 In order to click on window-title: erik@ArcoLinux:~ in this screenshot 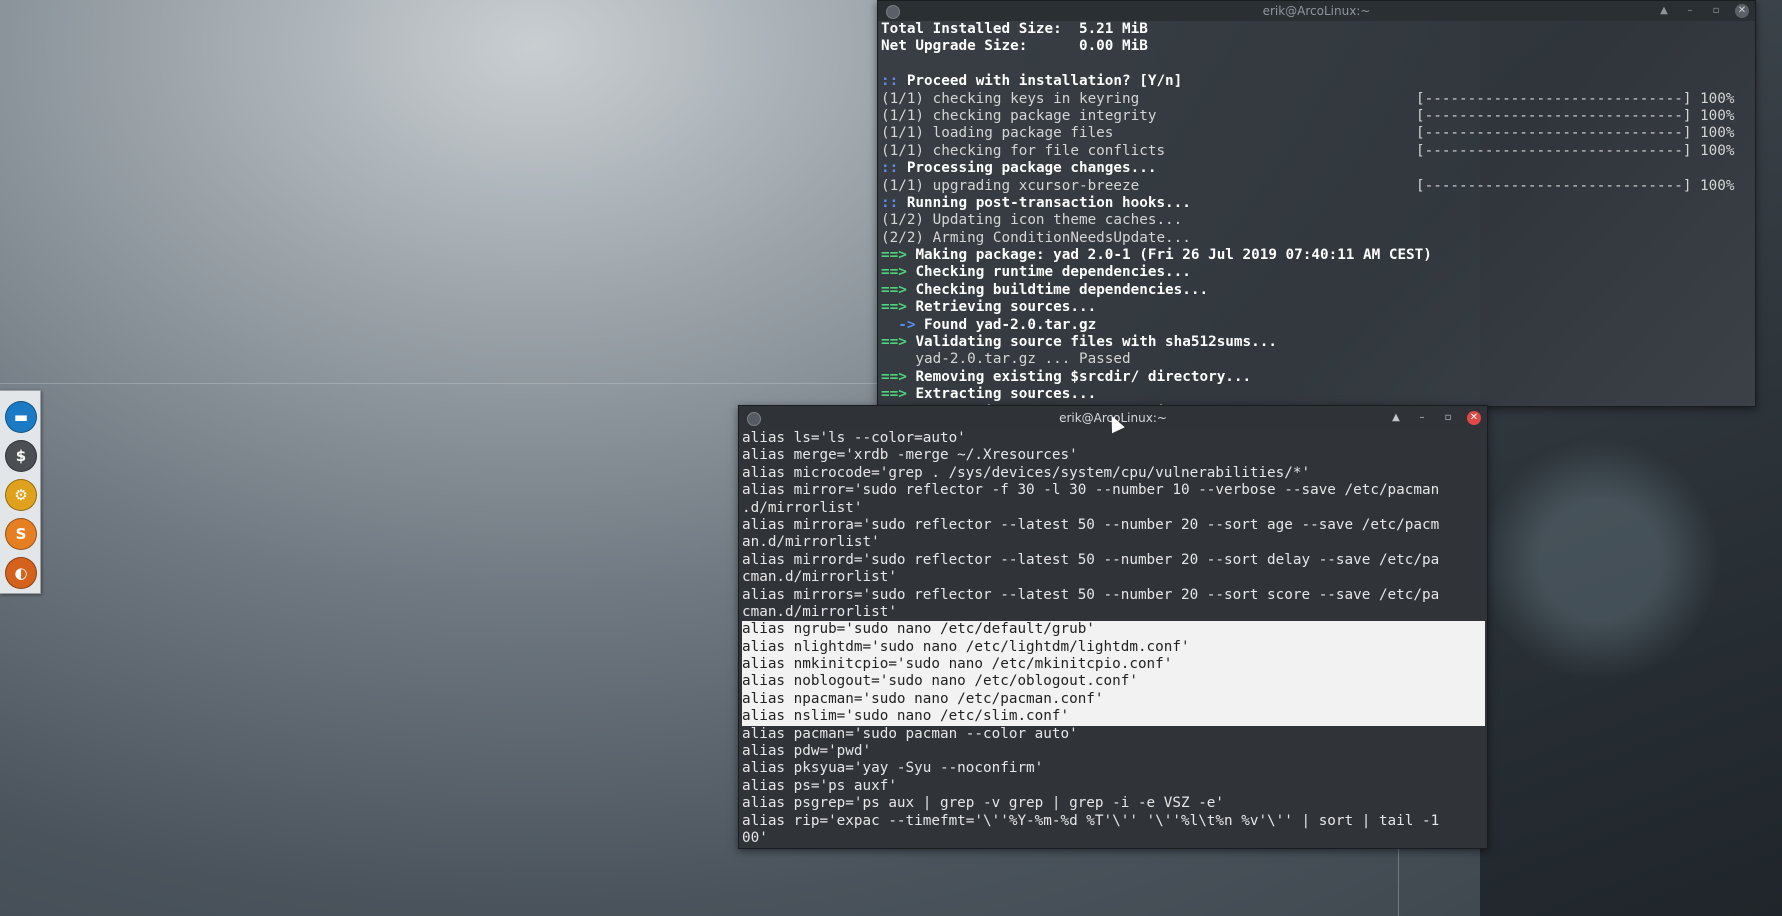, I will do `click(1316, 11)`.